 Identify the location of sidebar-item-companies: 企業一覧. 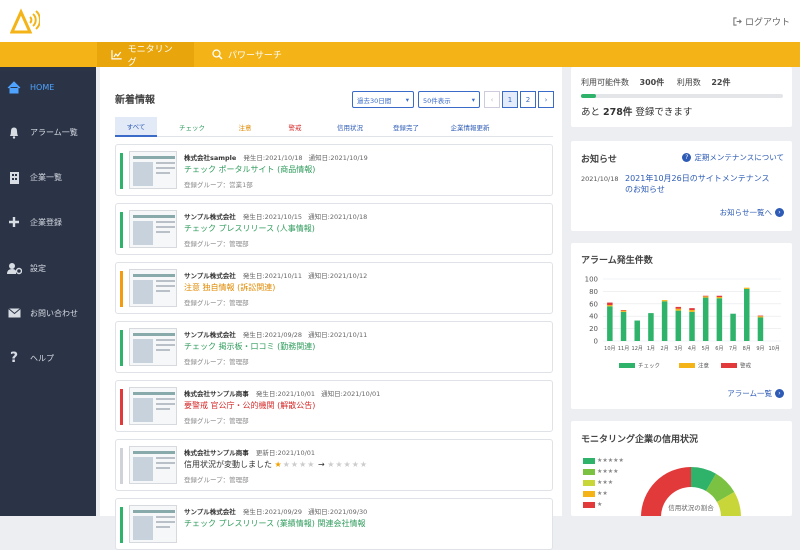
(48, 177).